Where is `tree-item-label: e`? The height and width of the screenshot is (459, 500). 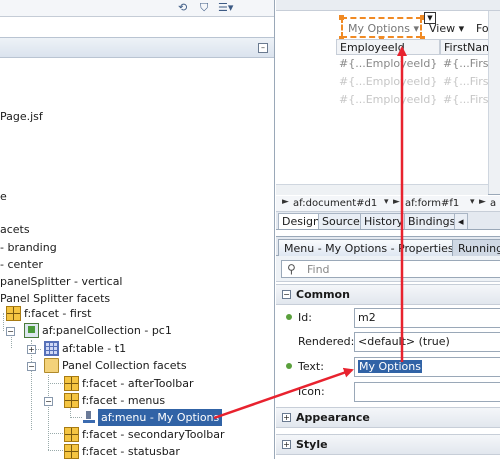
tree-item-label: e is located at coordinates (3, 196).